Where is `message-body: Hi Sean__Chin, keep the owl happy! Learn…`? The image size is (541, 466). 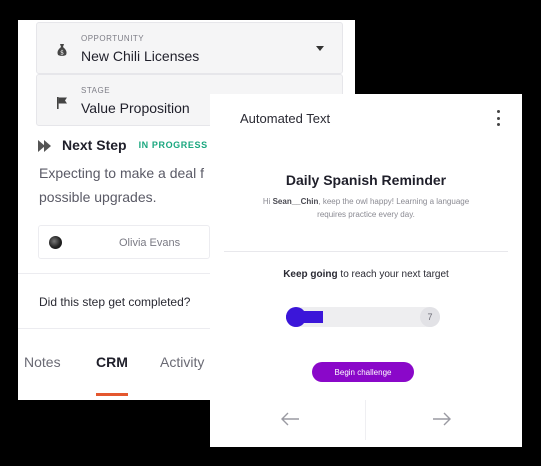 message-body: Hi Sean__Chin, keep the owl happy! Learn… is located at coordinates (366, 208).